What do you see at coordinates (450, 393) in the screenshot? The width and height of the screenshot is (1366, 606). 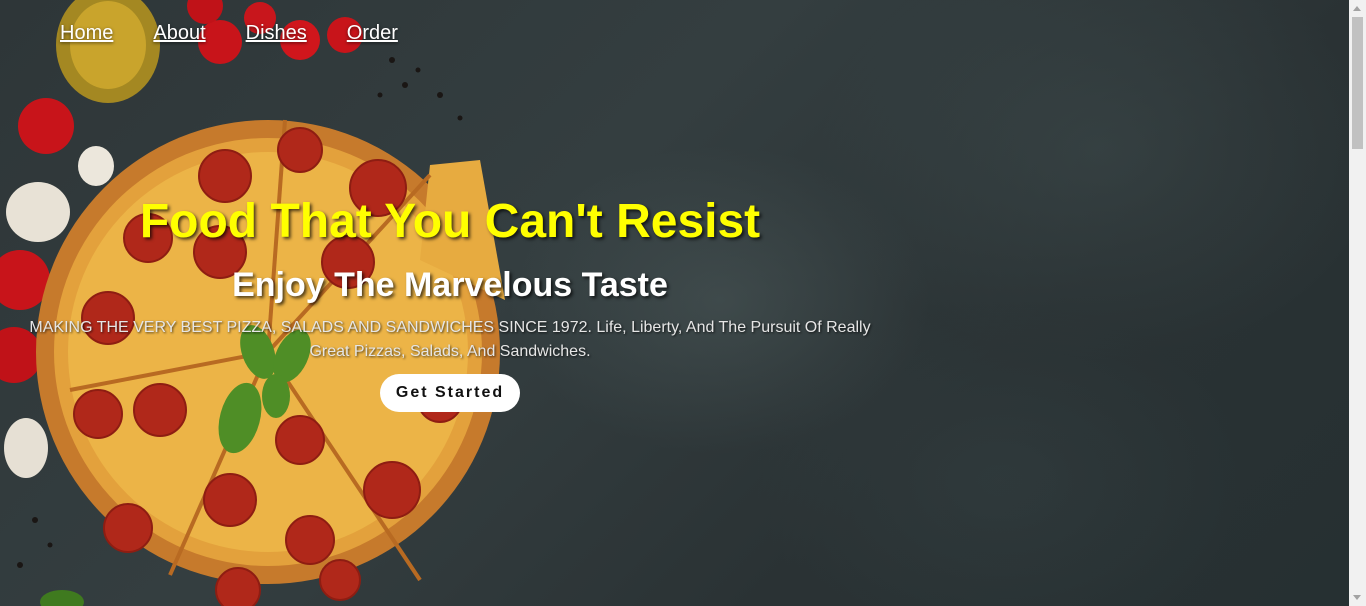 I see `get-started-button: Get Started` at bounding box center [450, 393].